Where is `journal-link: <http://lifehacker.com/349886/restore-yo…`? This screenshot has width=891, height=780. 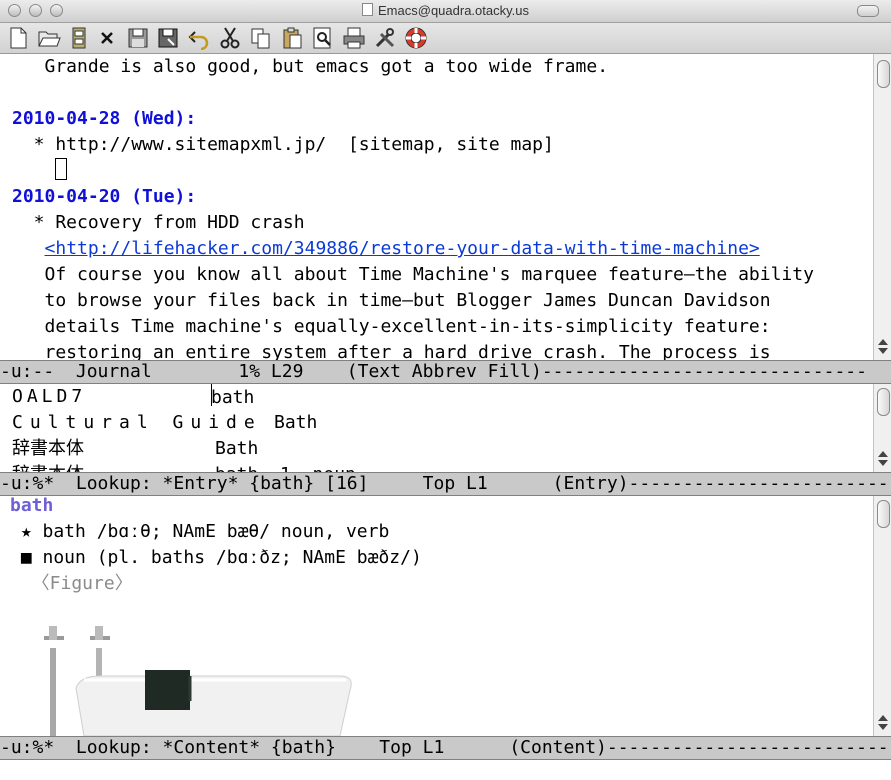
journal-link: <http://lifehacker.com/349886/restore-yo… is located at coordinates (402, 248).